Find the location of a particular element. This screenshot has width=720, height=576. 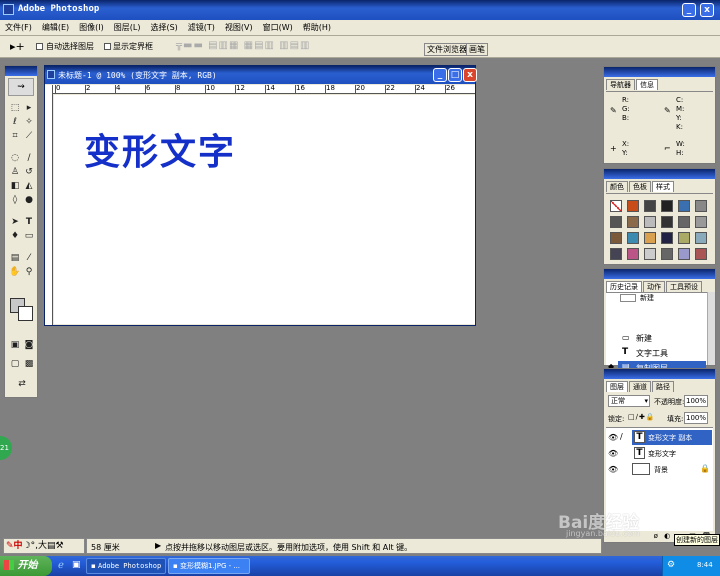

tab-info: 信息 is located at coordinates (647, 84).